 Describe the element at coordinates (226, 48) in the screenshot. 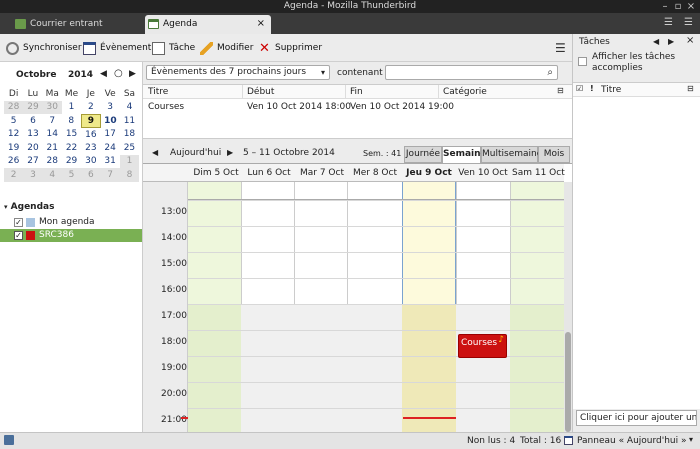

I see `edit-button: Modifier` at that location.